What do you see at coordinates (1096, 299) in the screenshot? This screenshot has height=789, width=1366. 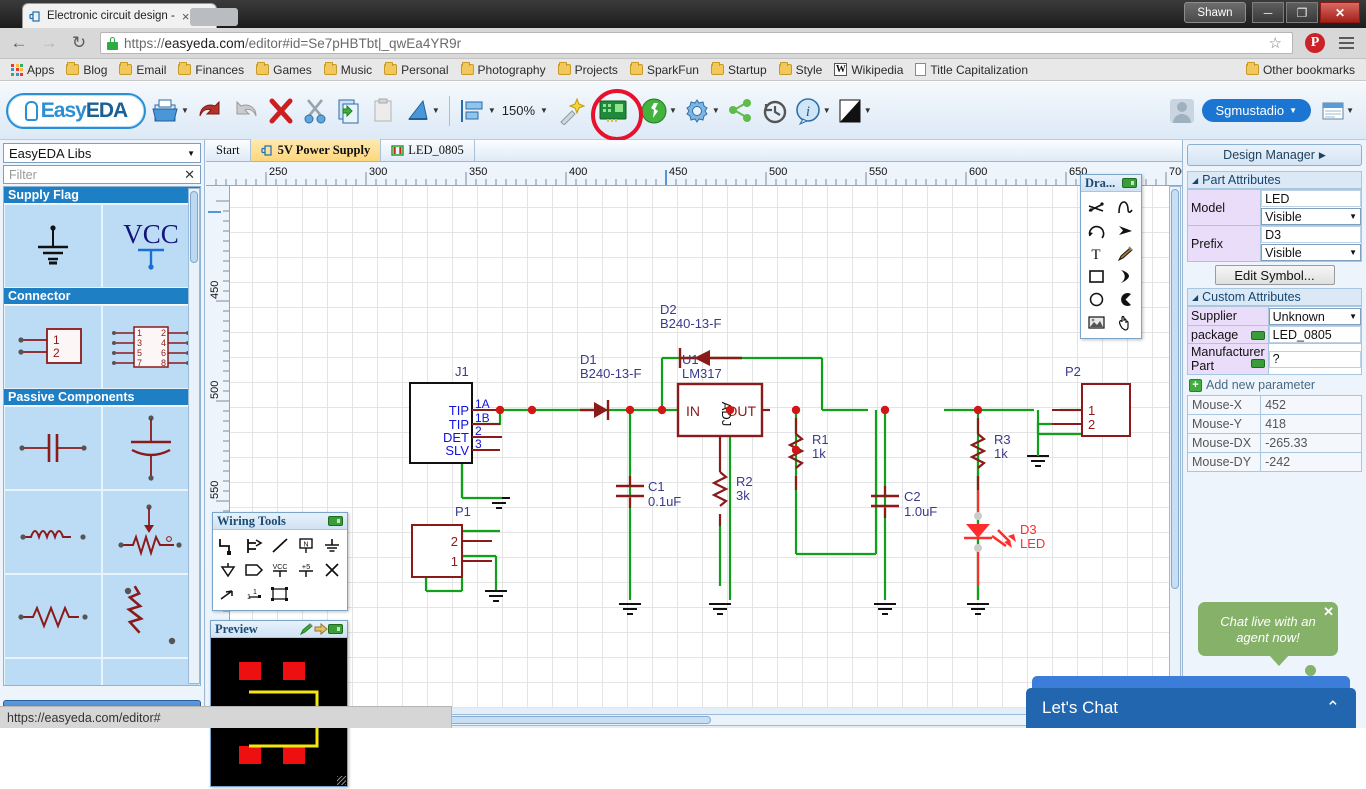 I see `circle-tool` at bounding box center [1096, 299].